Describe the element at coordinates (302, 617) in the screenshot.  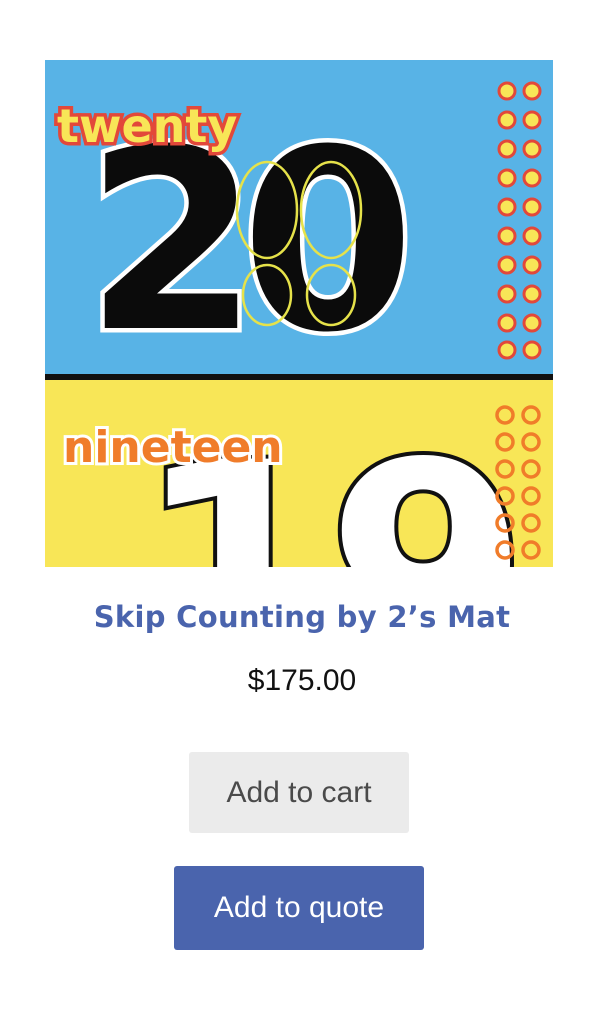
I see `product-title: Skip Counting by 2’s Mat` at that location.